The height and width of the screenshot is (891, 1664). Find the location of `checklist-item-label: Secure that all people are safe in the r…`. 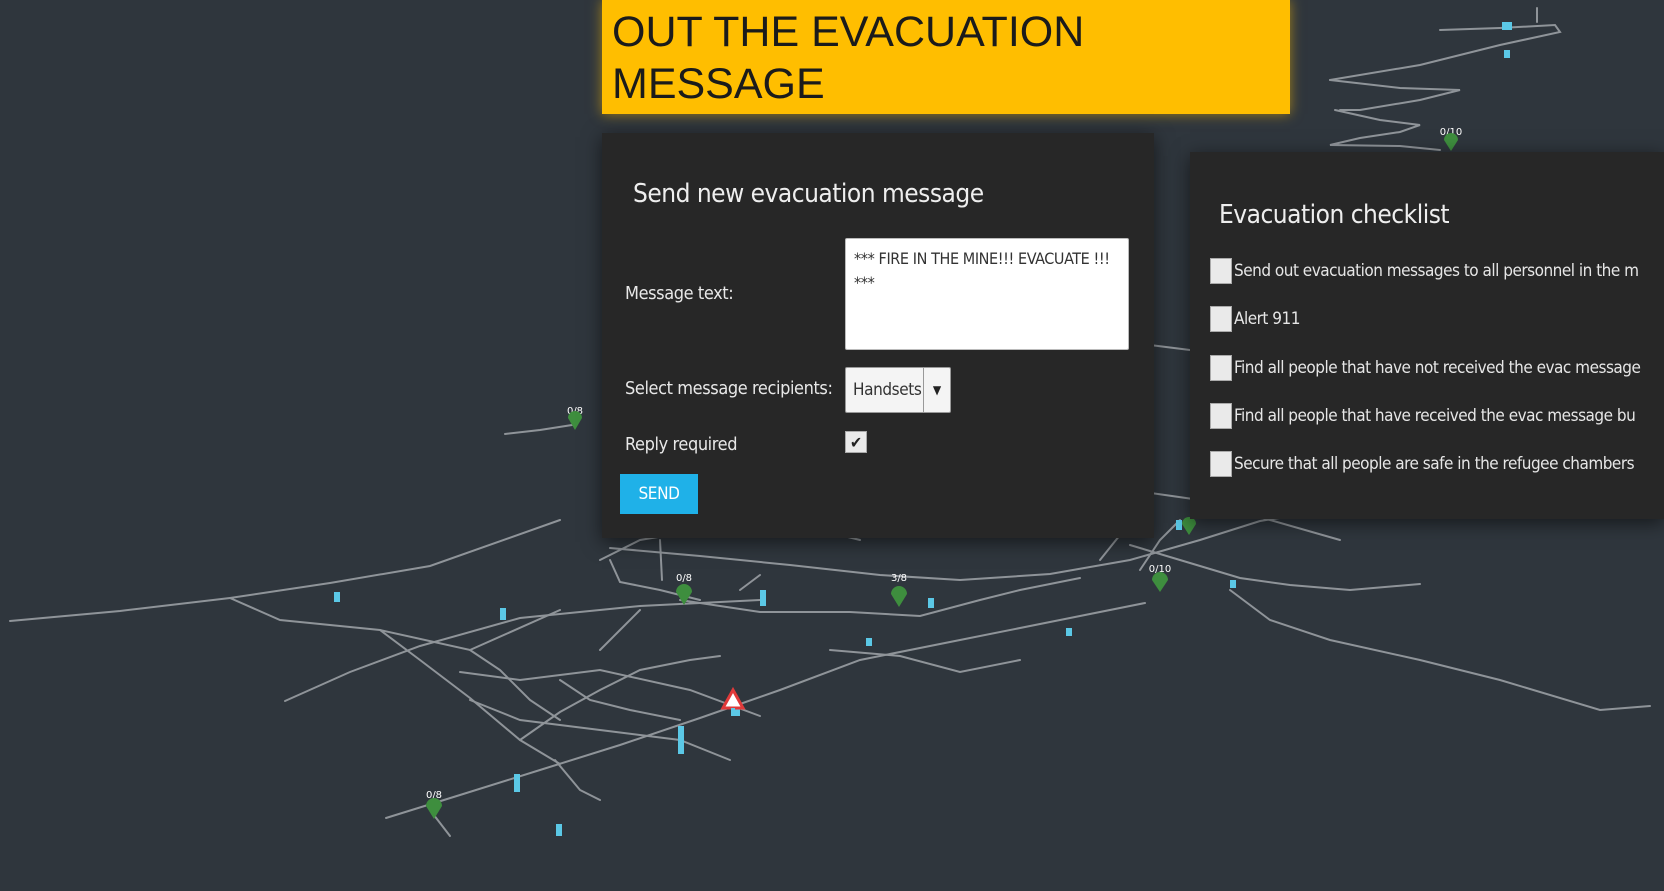

checklist-item-label: Secure that all people are safe in the r… is located at coordinates (1434, 464).